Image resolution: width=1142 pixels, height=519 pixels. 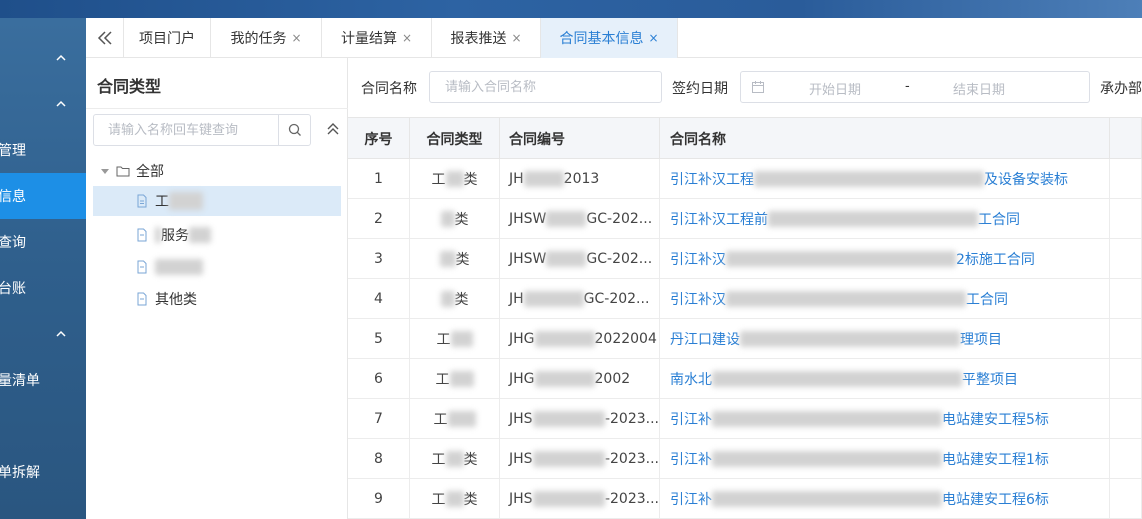 What do you see at coordinates (379, 299) in the screenshot?
I see `cell-seq: 4` at bounding box center [379, 299].